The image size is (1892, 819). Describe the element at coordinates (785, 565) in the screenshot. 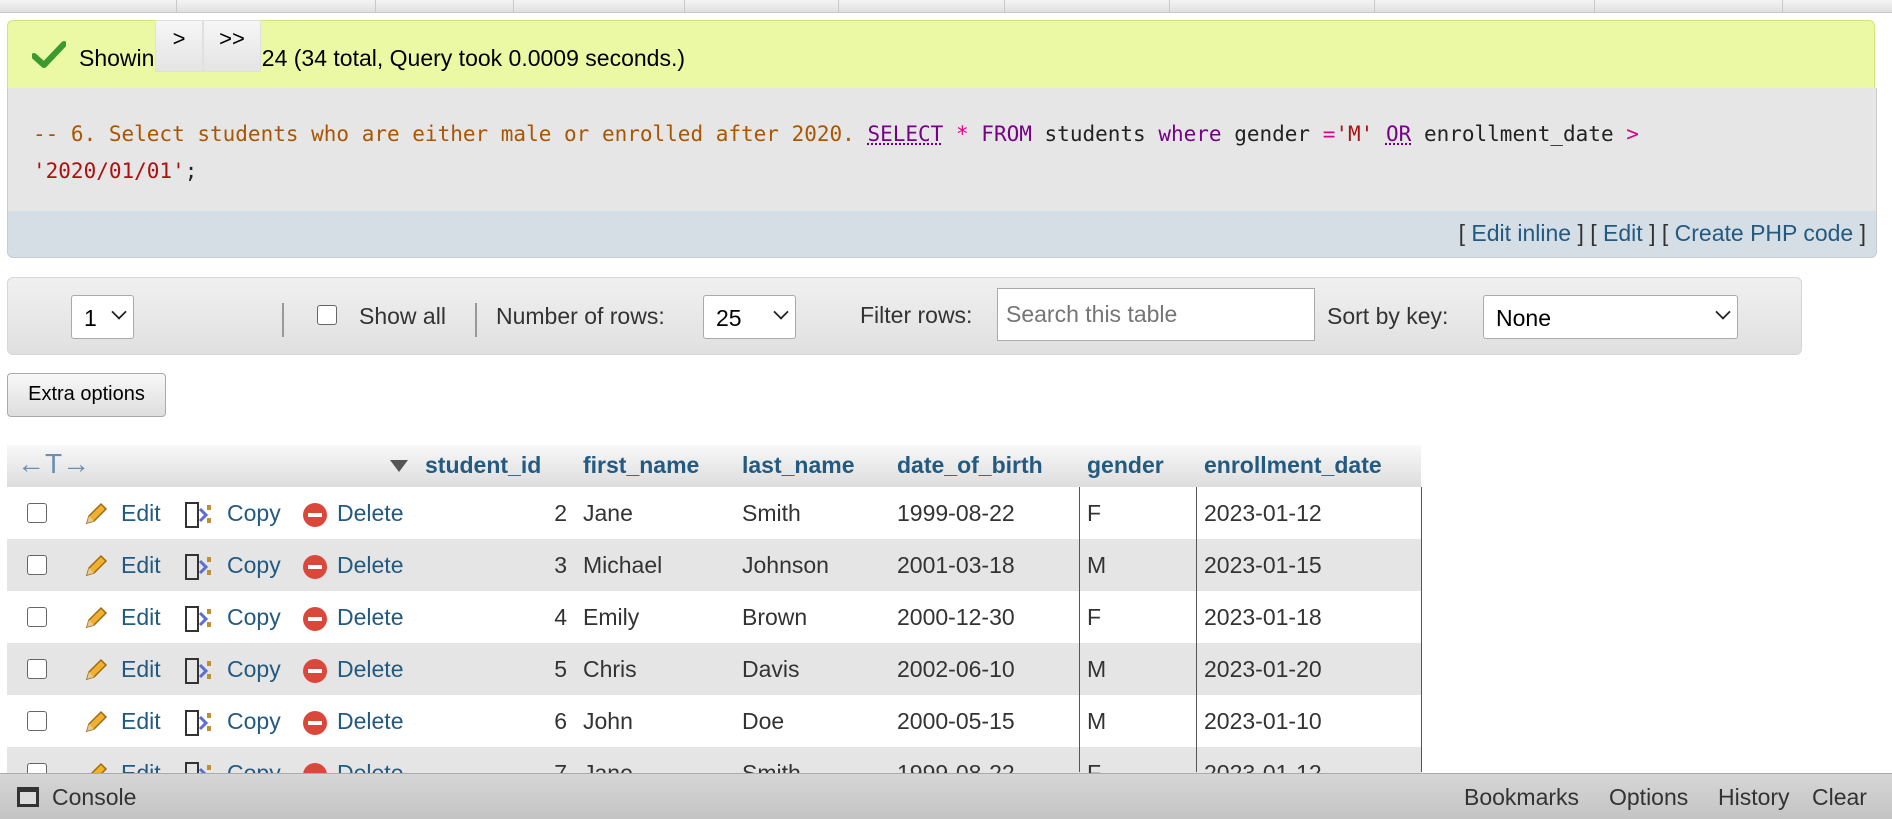

I see `cell-last-name: Johnson` at that location.